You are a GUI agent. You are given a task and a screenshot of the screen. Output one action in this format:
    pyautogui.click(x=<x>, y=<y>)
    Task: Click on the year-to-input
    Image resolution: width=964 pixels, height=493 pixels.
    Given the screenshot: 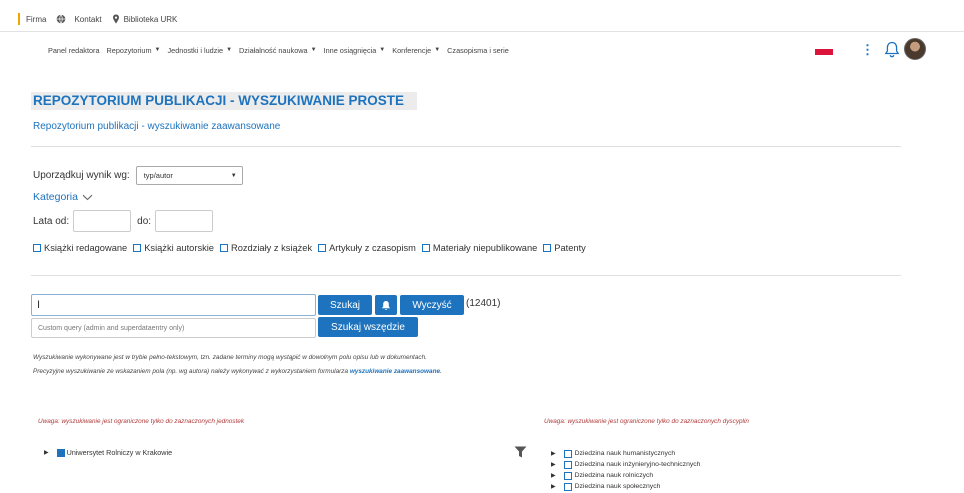 What is the action you would take?
    pyautogui.click(x=184, y=221)
    